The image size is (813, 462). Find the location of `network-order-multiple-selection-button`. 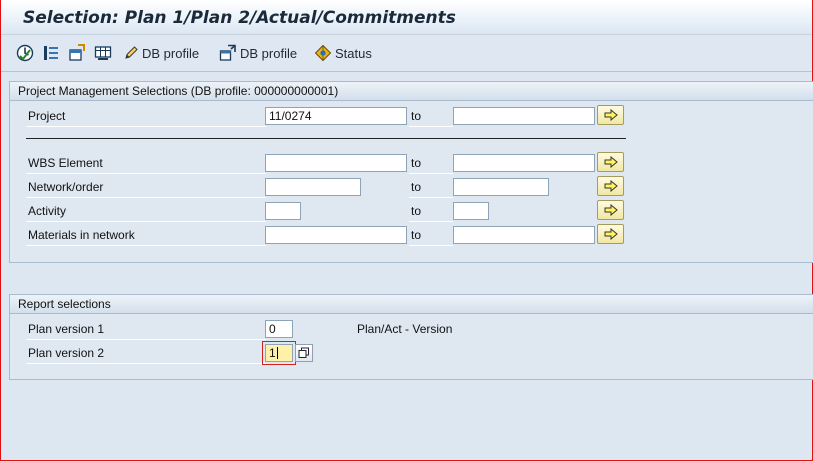

network-order-multiple-selection-button is located at coordinates (610, 186).